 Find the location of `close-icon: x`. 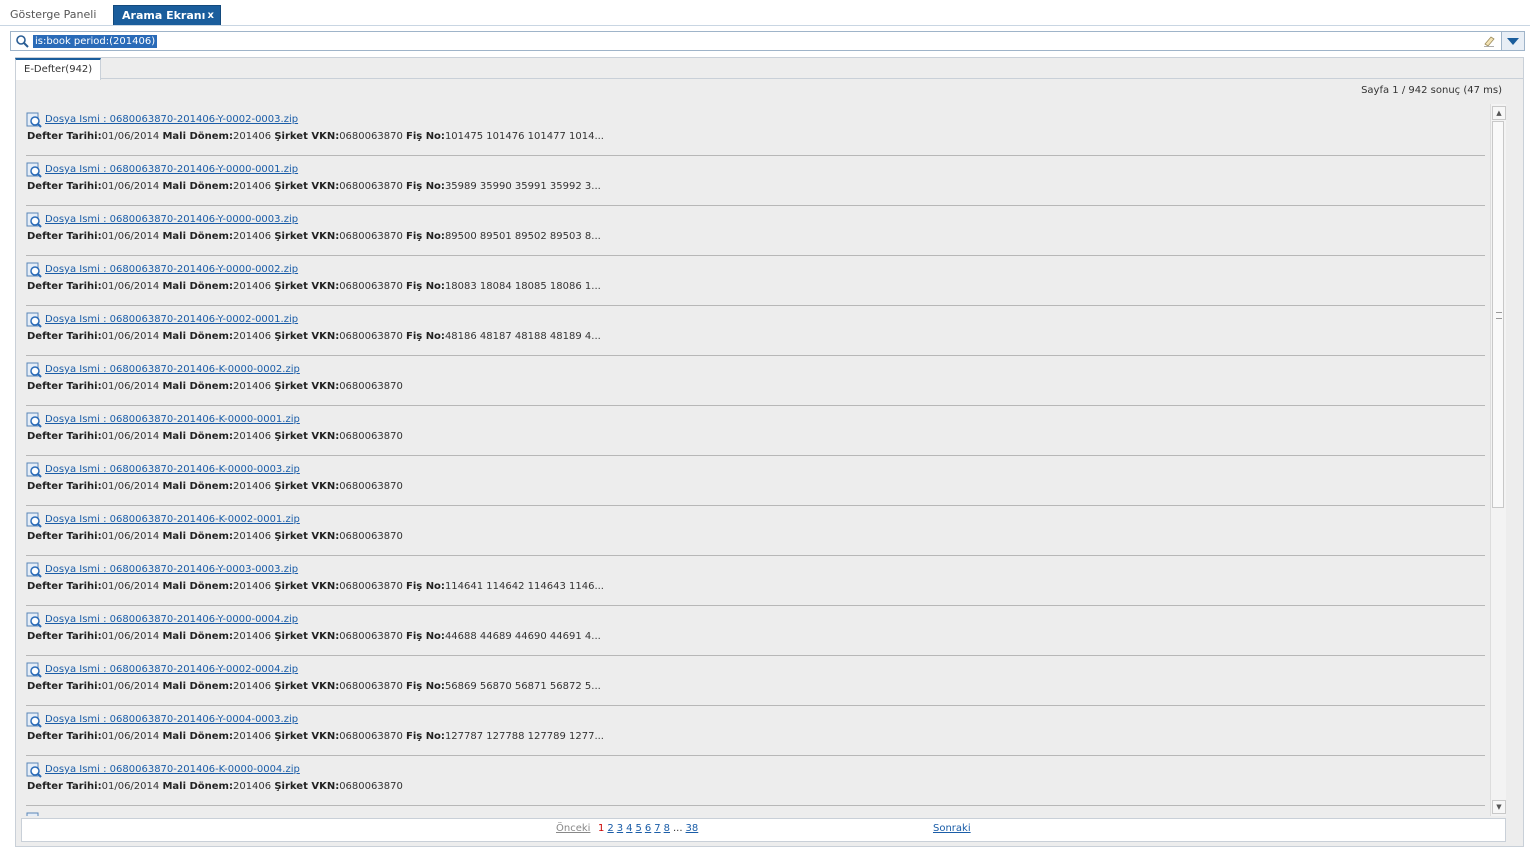

close-icon: x is located at coordinates (211, 16).